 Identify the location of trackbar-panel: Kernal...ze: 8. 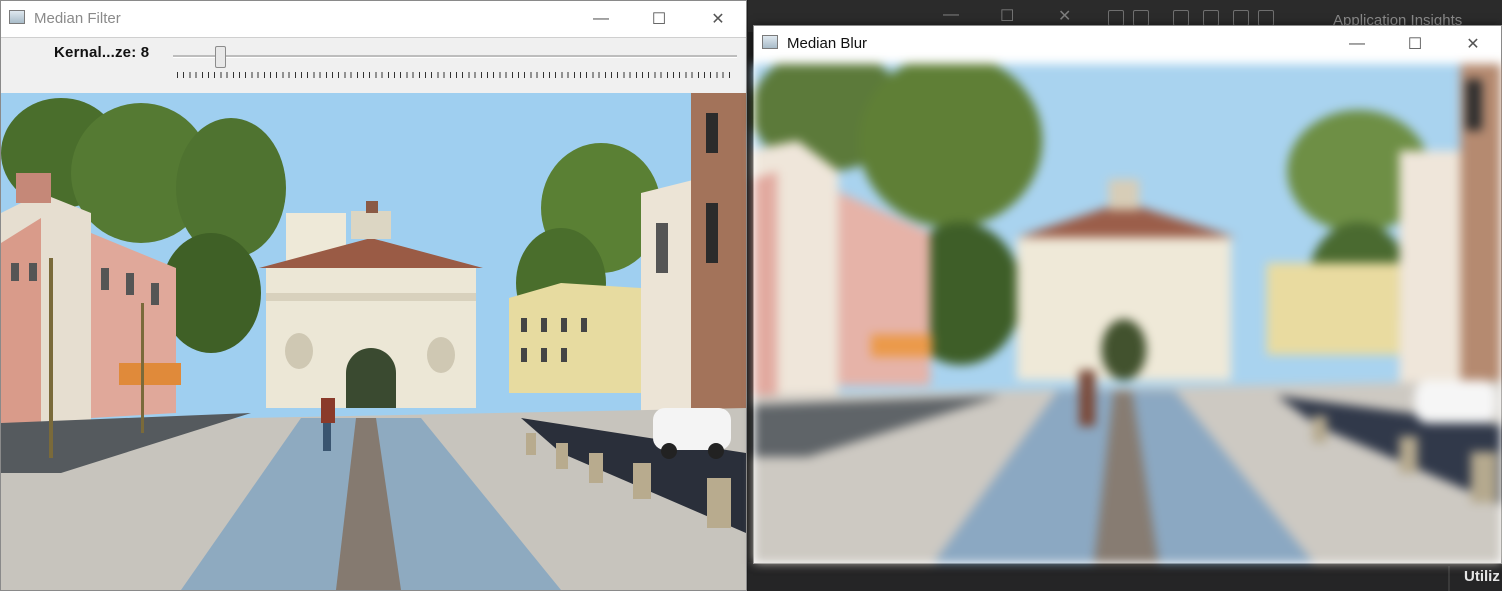
(373, 65).